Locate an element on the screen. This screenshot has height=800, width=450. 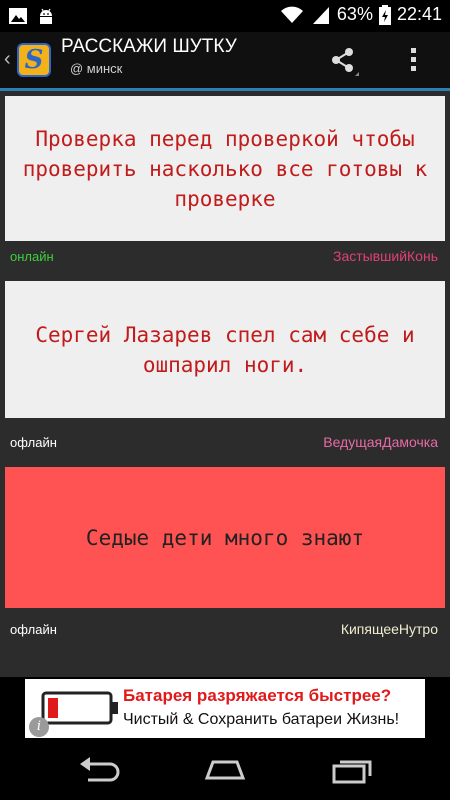
battery-percent: 63% is located at coordinates (354, 14).